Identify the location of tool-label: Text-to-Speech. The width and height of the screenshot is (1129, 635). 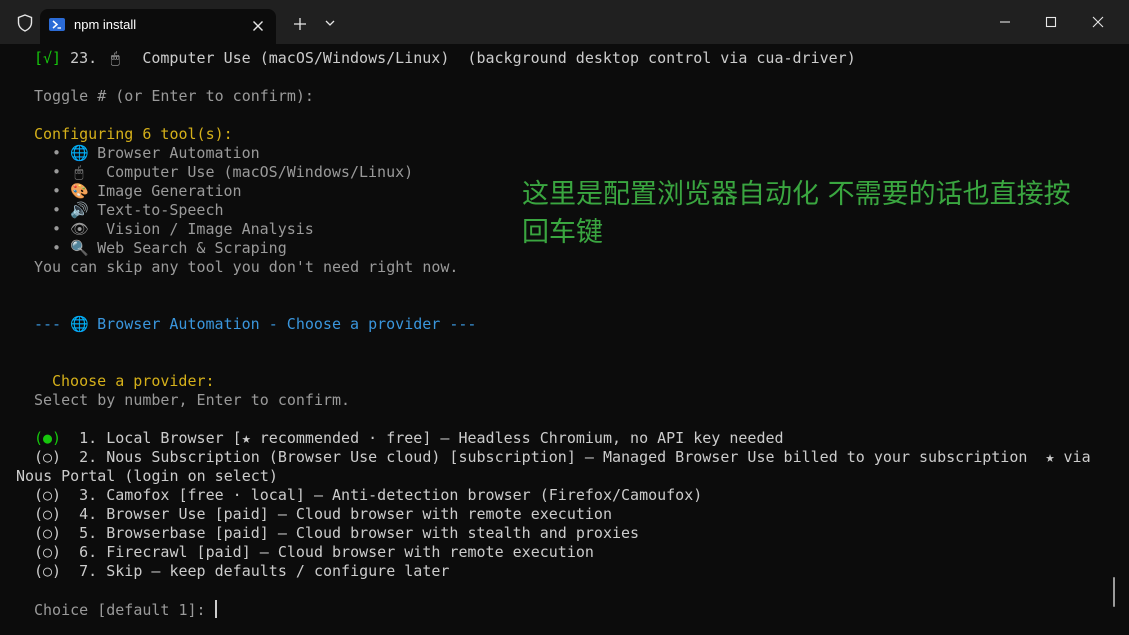
(160, 210).